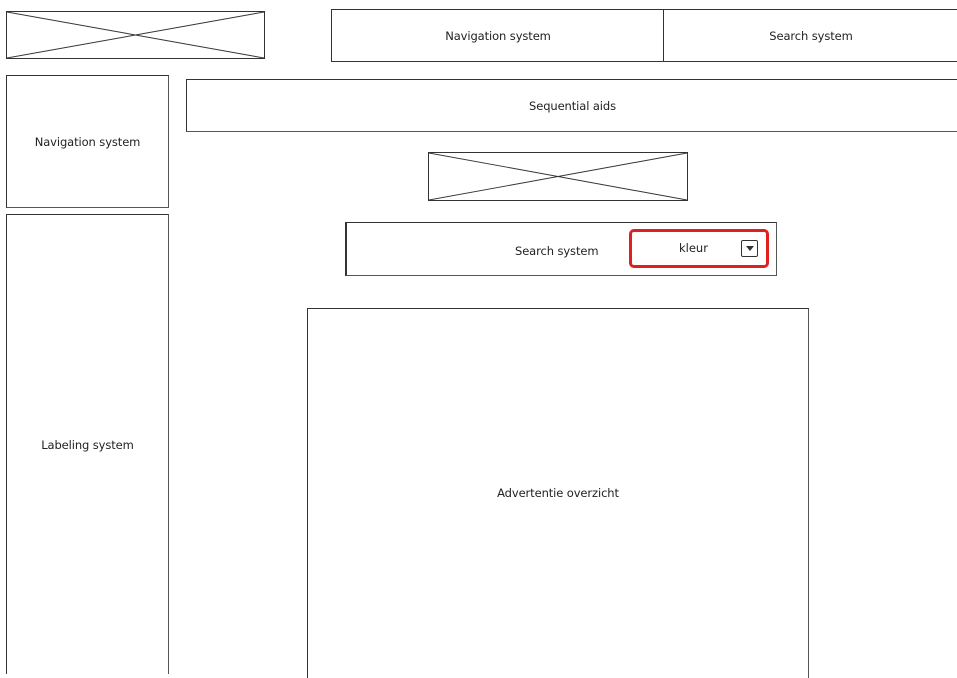  I want to click on search-system-label: Search system, so click(557, 251).